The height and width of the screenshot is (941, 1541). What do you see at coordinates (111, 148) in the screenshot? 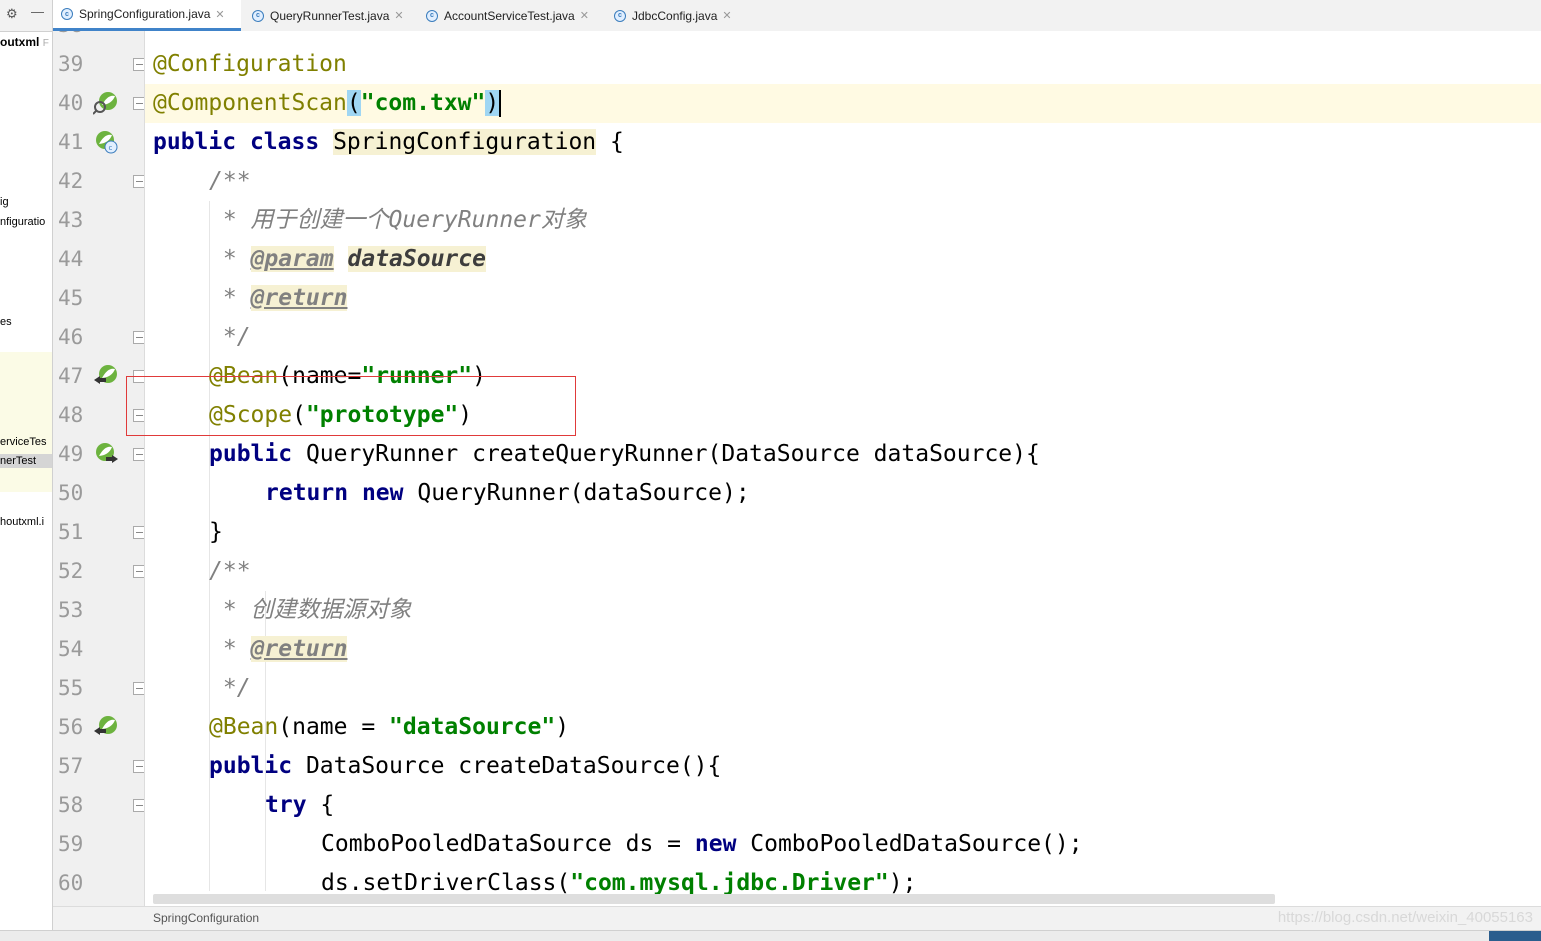
I see `svg-text: c` at bounding box center [111, 148].